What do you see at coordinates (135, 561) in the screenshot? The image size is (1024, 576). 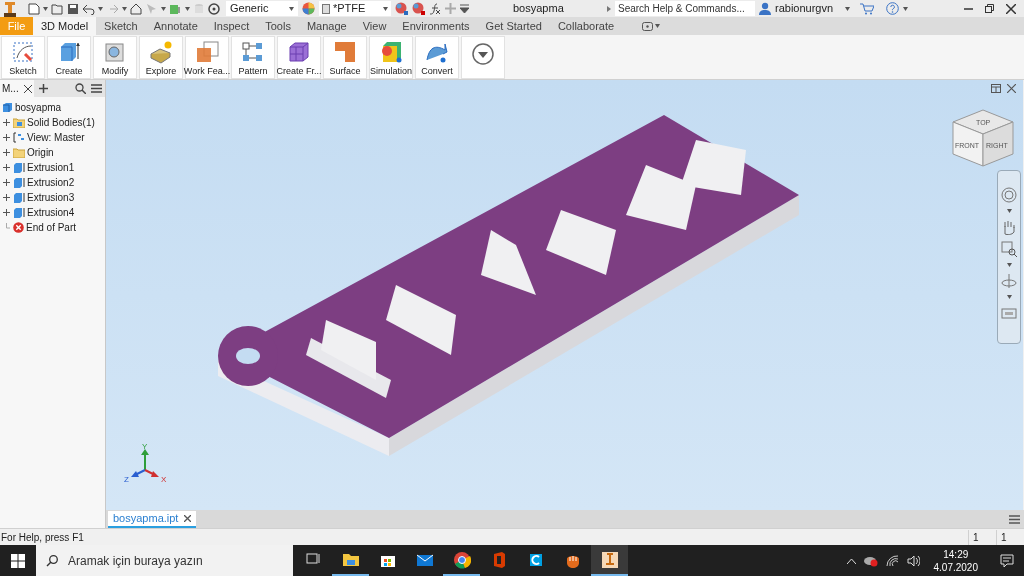 I see `search-placeholder: Aramak için buraya yazın` at bounding box center [135, 561].